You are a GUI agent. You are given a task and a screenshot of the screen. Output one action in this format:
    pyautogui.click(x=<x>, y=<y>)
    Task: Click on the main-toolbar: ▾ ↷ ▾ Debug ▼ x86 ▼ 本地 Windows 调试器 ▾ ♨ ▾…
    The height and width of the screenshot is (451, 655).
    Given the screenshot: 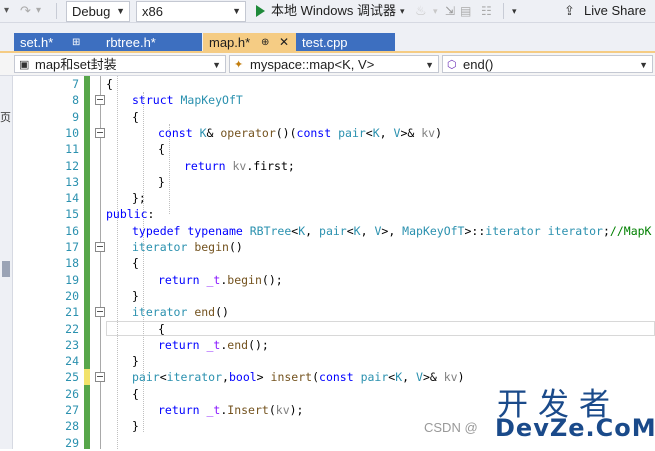 What is the action you would take?
    pyautogui.click(x=327, y=11)
    